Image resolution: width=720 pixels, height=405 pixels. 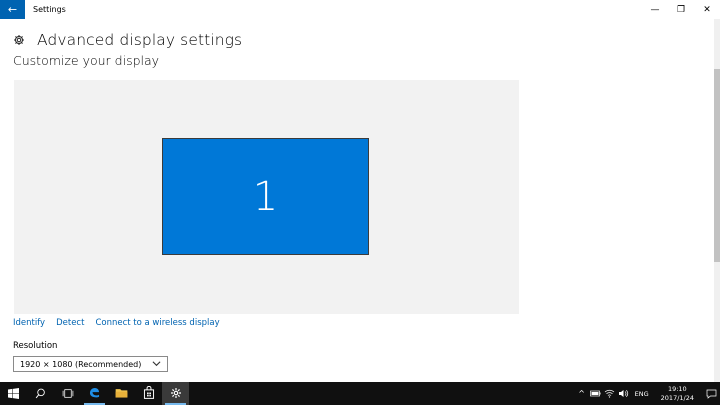 I want to click on settings-taskbar-button, so click(x=175, y=393).